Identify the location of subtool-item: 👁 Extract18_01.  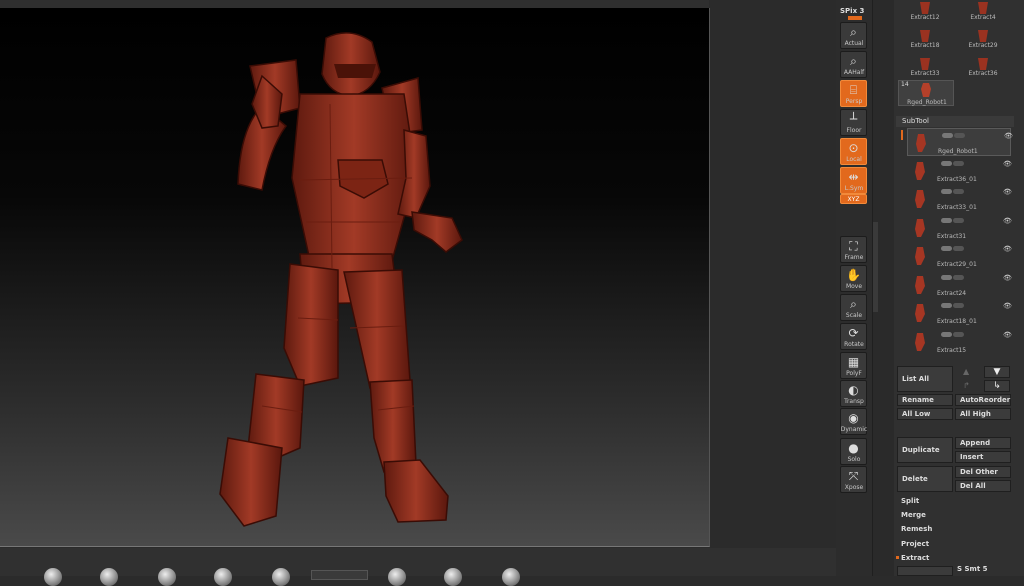
(959, 313).